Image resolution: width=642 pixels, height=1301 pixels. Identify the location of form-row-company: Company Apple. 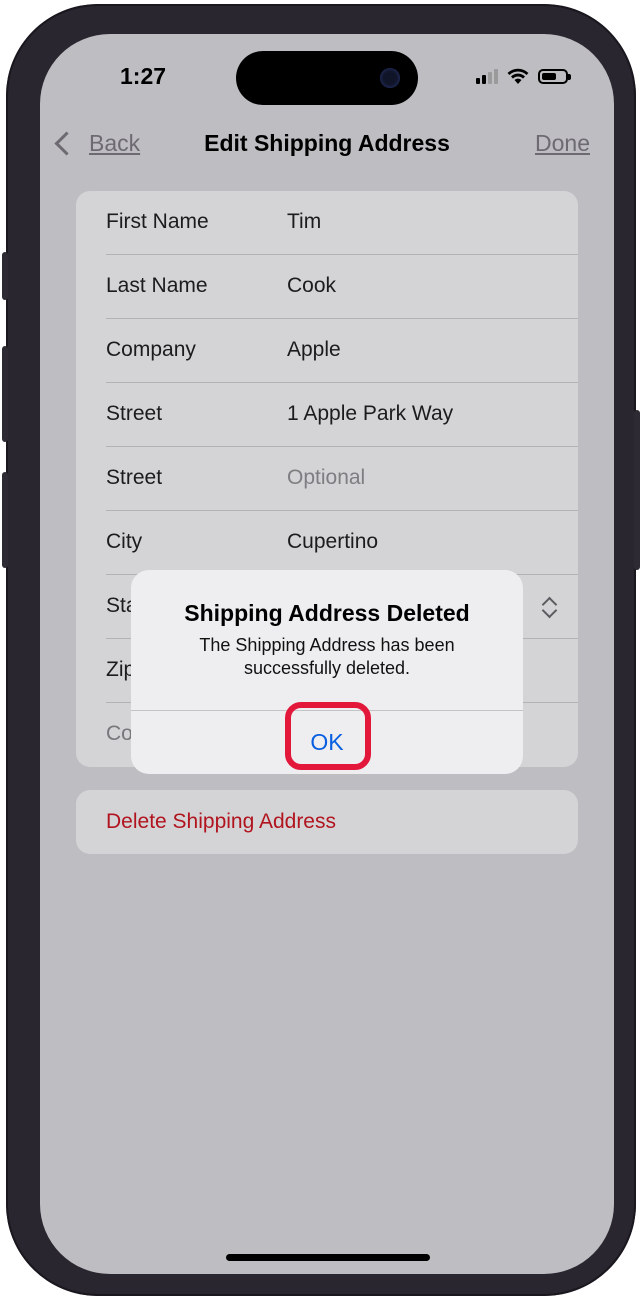
(327, 351).